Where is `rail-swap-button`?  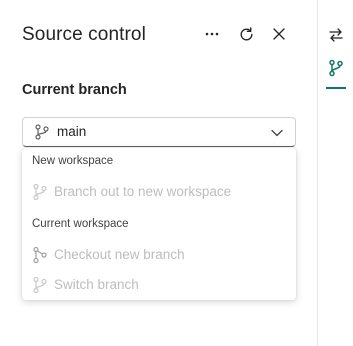 rail-swap-button is located at coordinates (336, 35).